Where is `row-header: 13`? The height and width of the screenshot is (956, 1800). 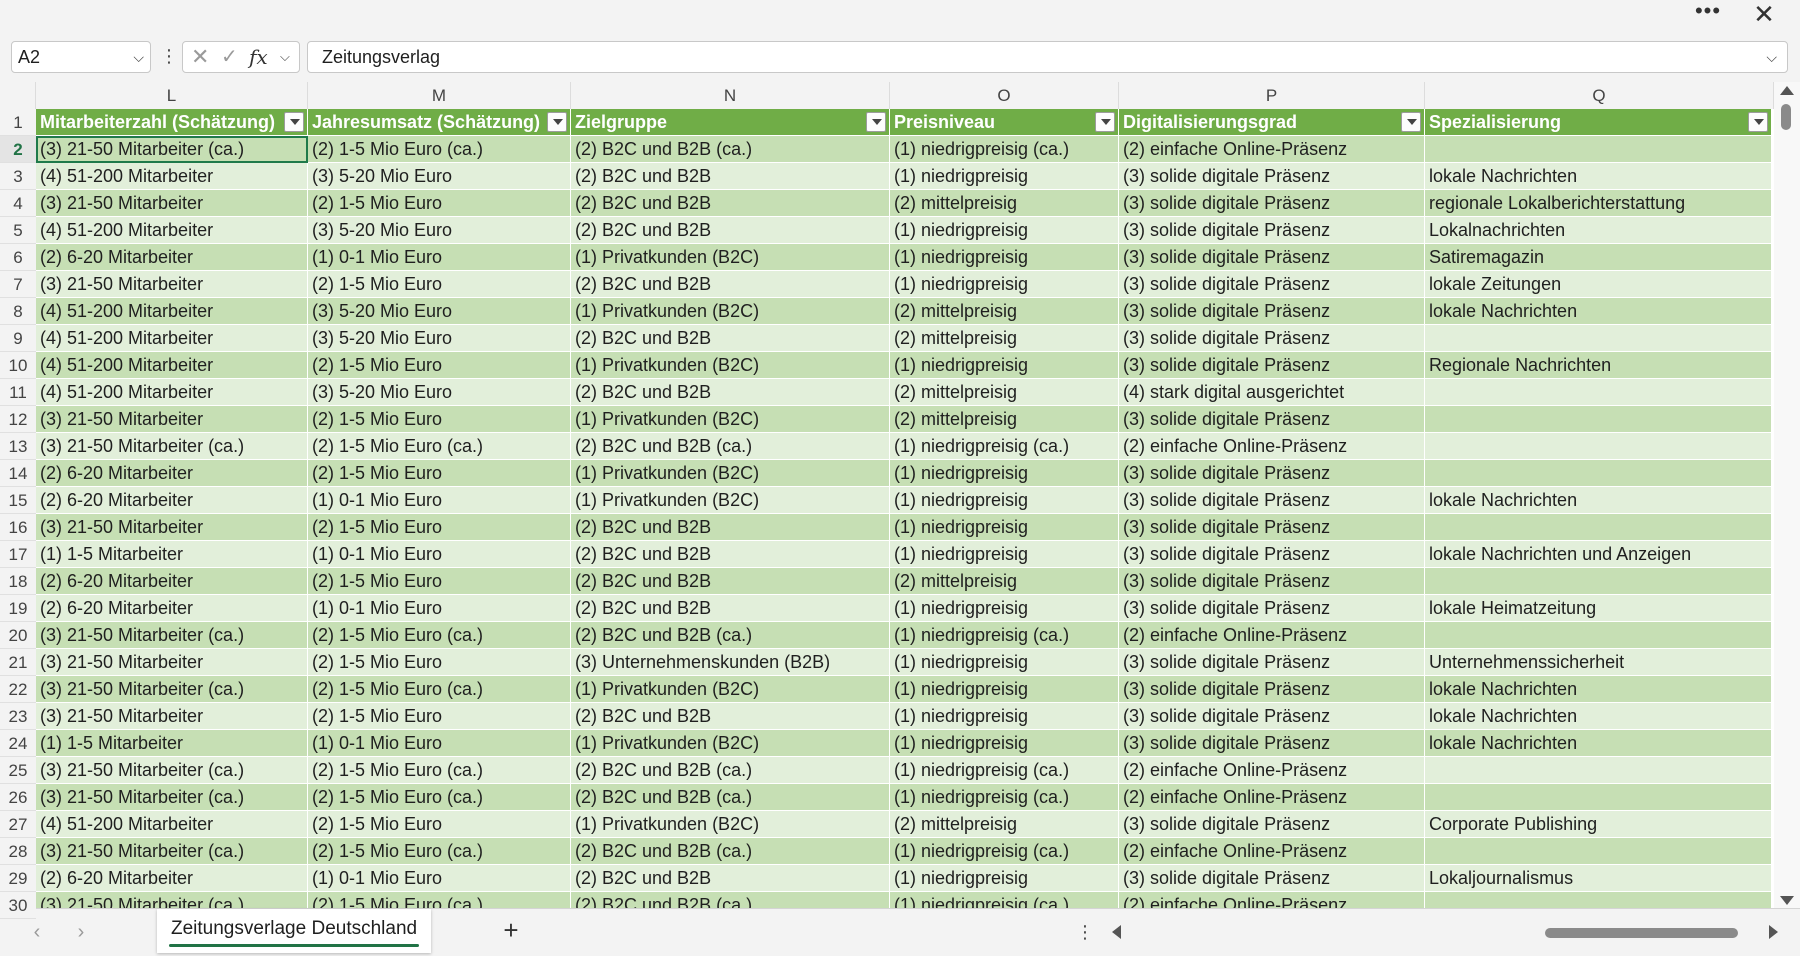 row-header: 13 is located at coordinates (18, 446).